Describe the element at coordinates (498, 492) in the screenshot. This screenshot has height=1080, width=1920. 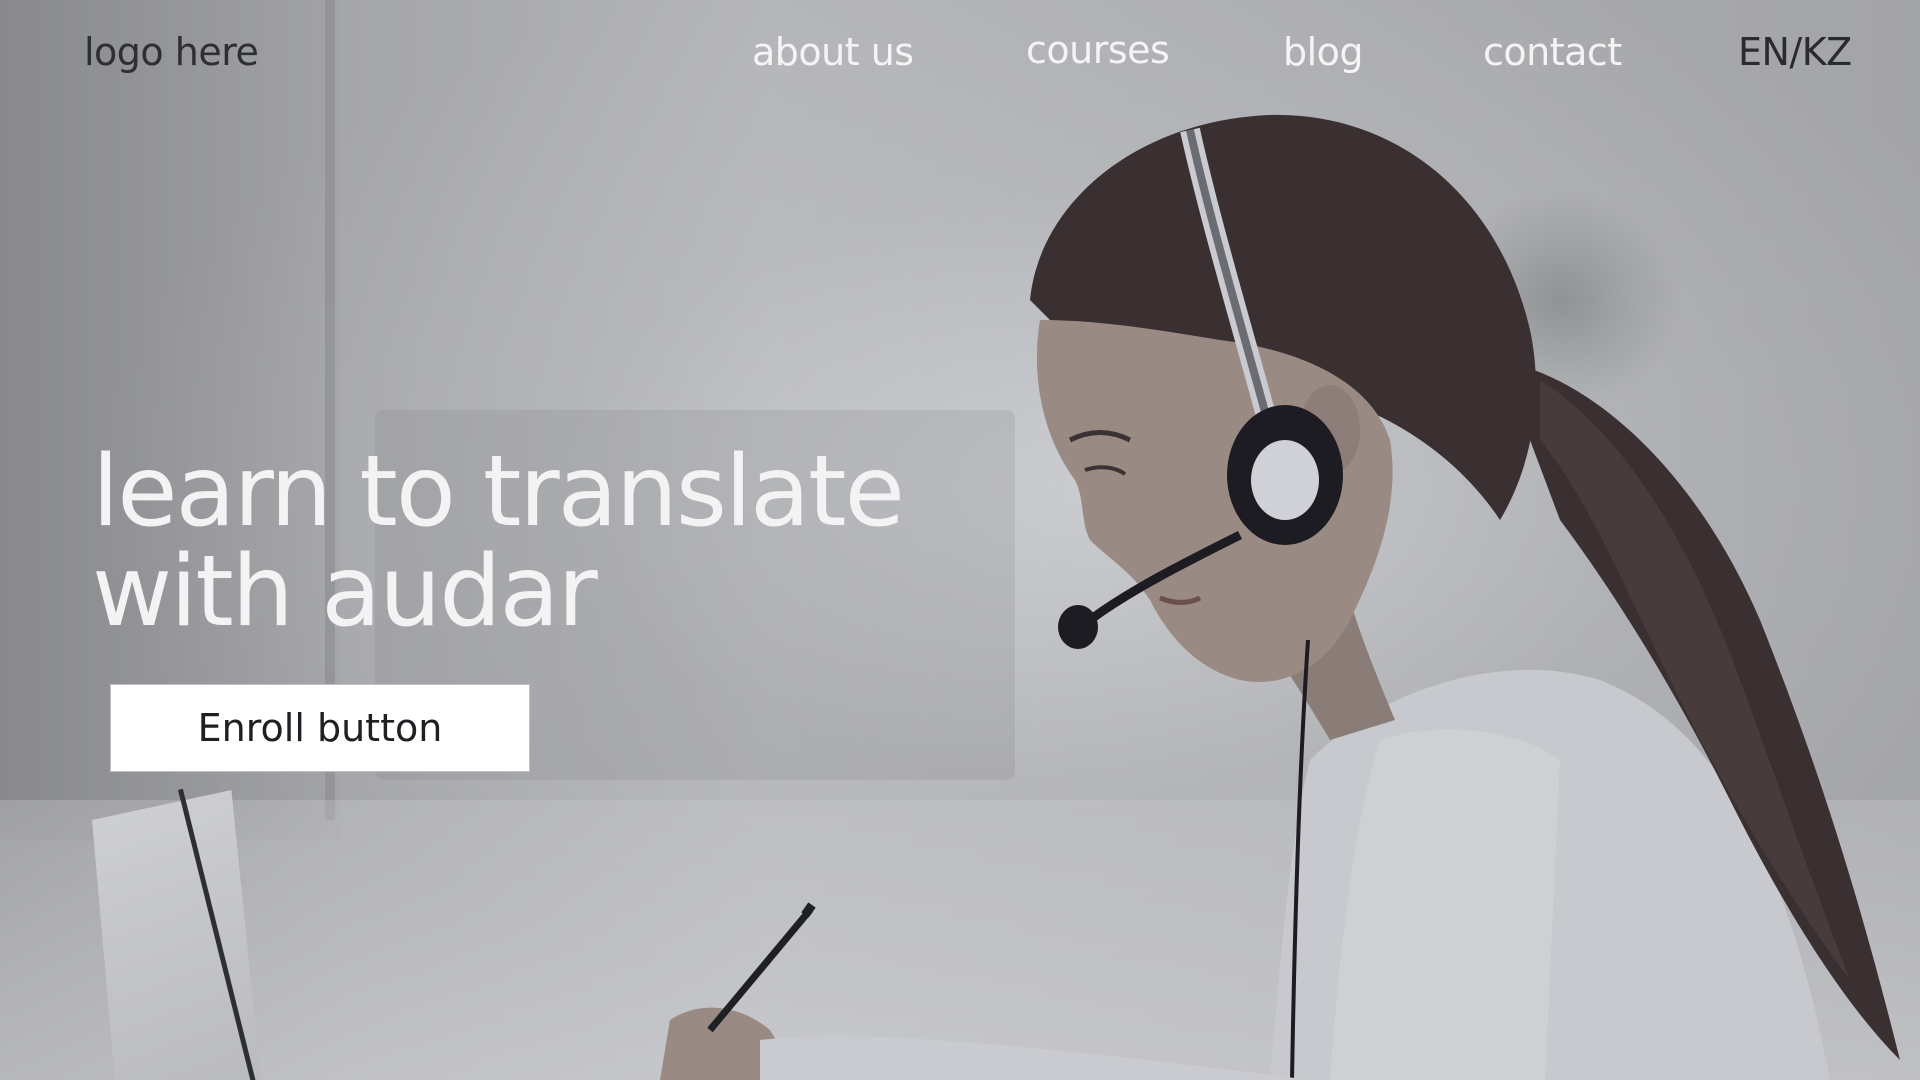
I see `hero-headline-line-1: learn to translate` at that location.